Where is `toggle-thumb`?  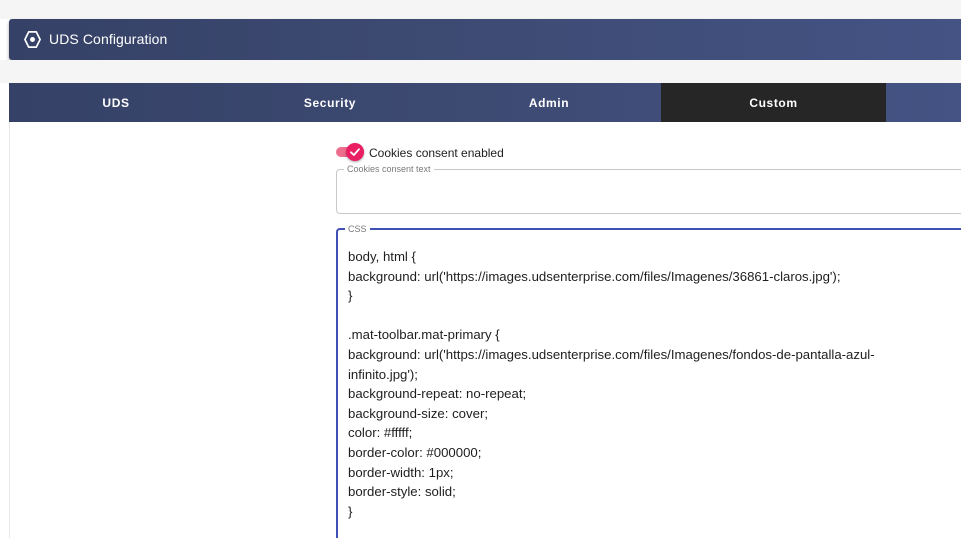 toggle-thumb is located at coordinates (355, 152).